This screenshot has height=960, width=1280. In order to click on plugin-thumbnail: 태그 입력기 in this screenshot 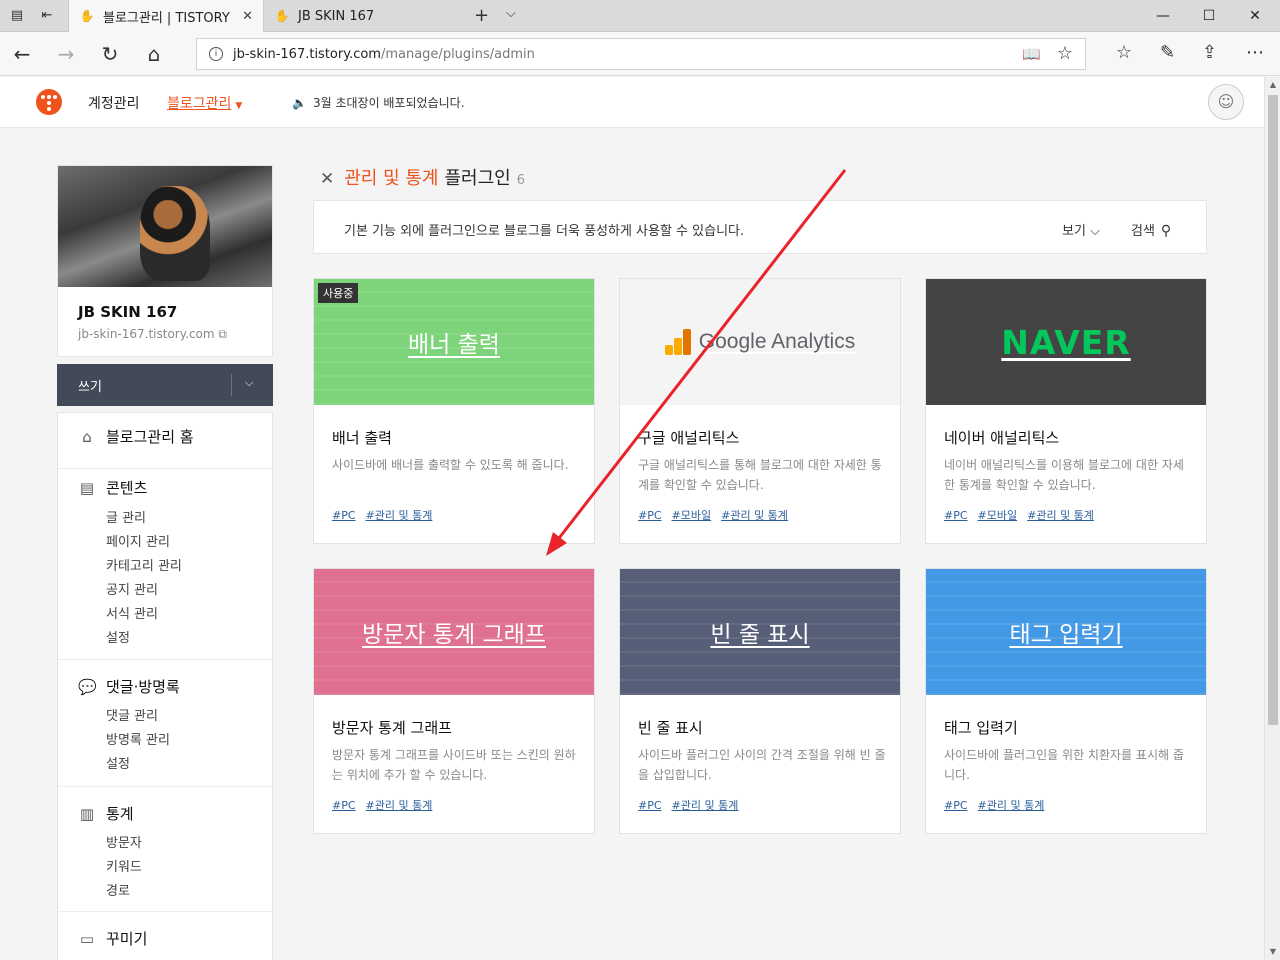, I will do `click(1066, 632)`.